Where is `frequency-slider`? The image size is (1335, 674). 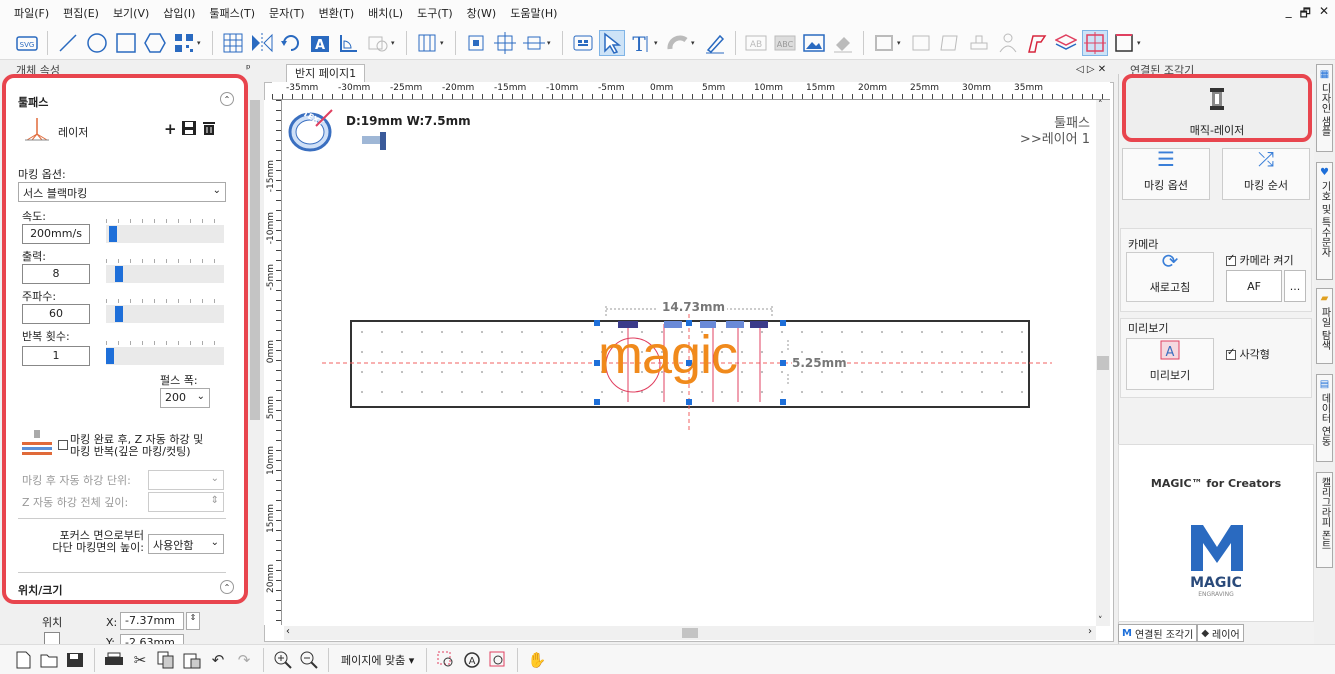 frequency-slider is located at coordinates (165, 311).